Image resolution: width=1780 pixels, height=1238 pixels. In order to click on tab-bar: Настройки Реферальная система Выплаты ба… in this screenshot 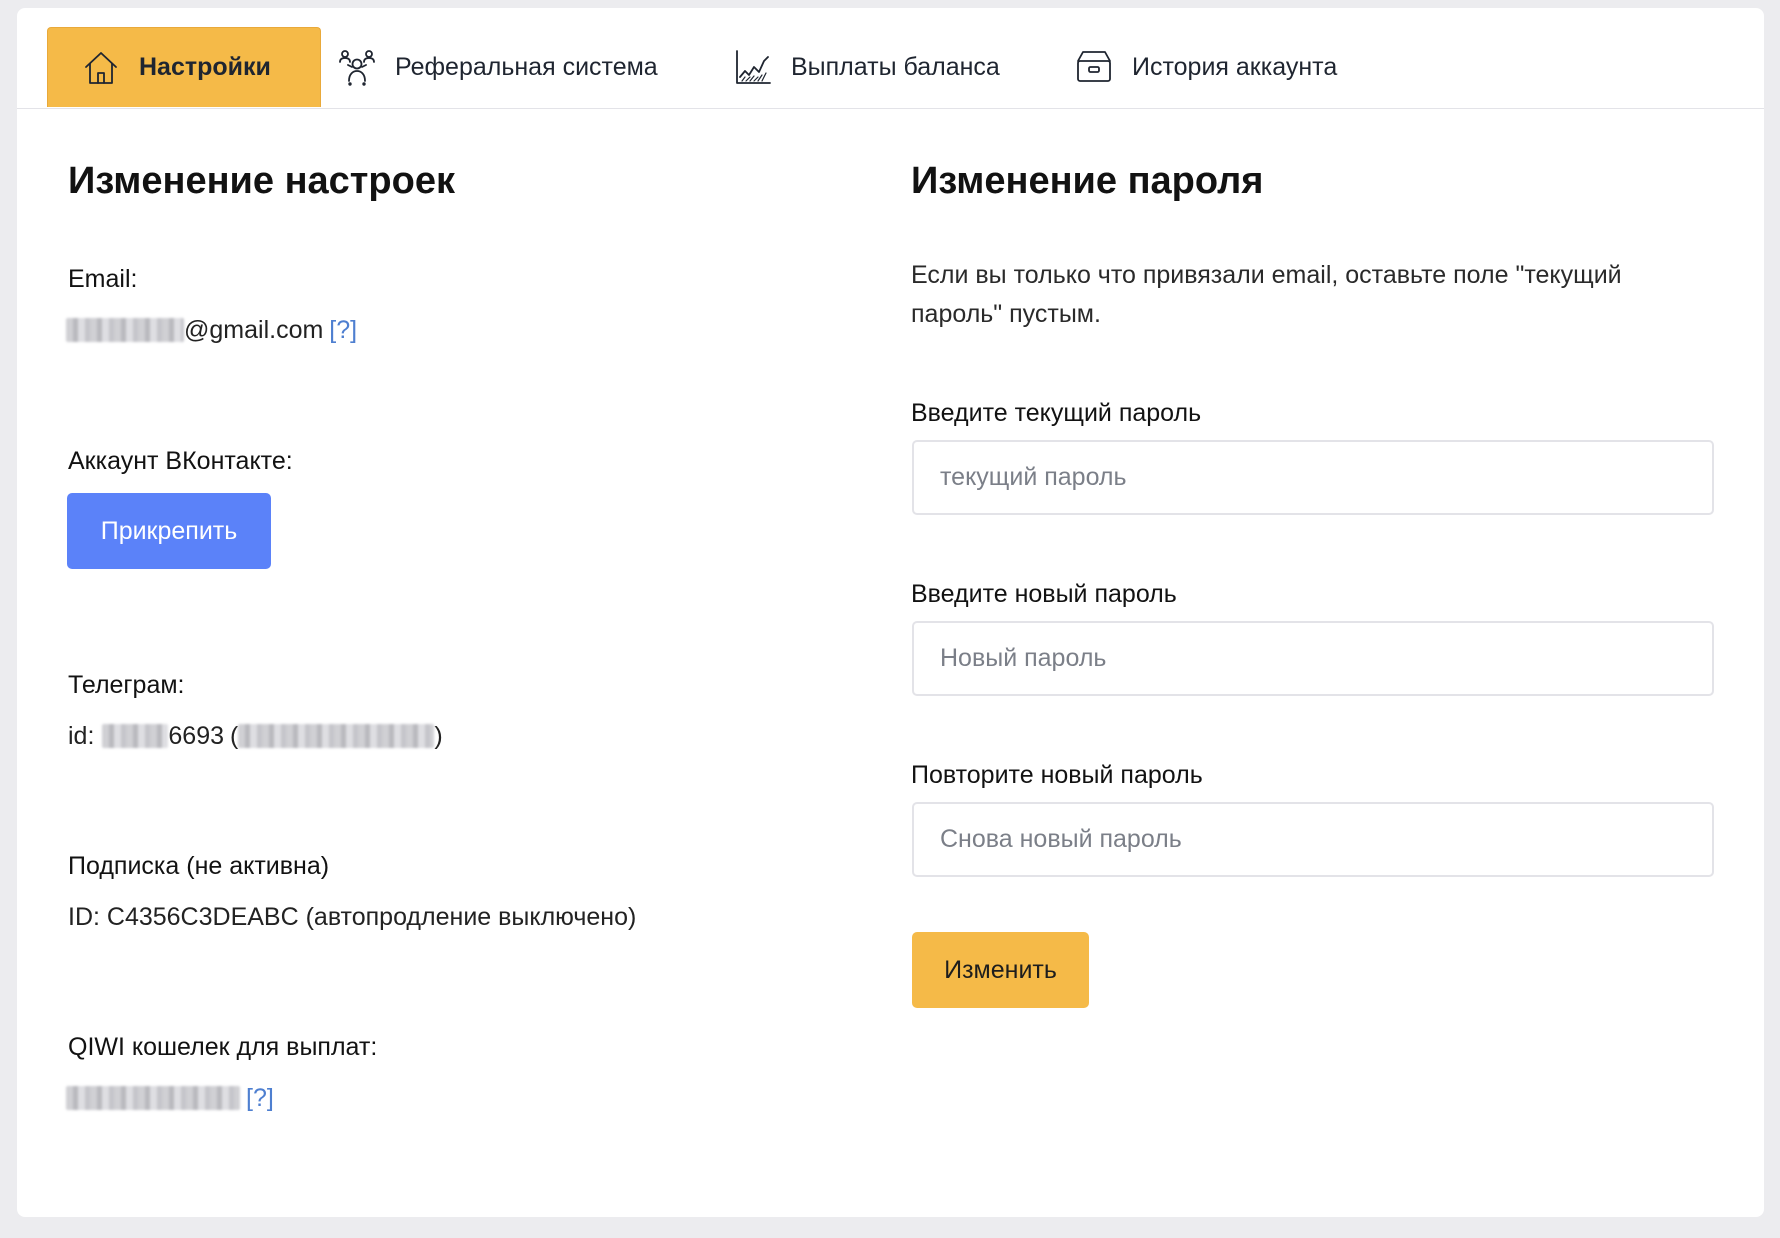, I will do `click(890, 58)`.